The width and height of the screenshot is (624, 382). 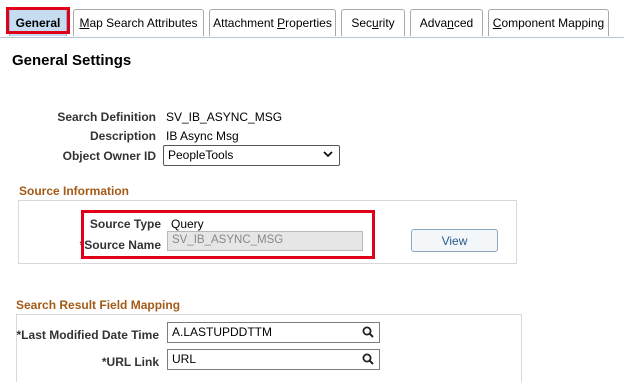 I want to click on tab-label-pre: Sec, so click(x=361, y=23).